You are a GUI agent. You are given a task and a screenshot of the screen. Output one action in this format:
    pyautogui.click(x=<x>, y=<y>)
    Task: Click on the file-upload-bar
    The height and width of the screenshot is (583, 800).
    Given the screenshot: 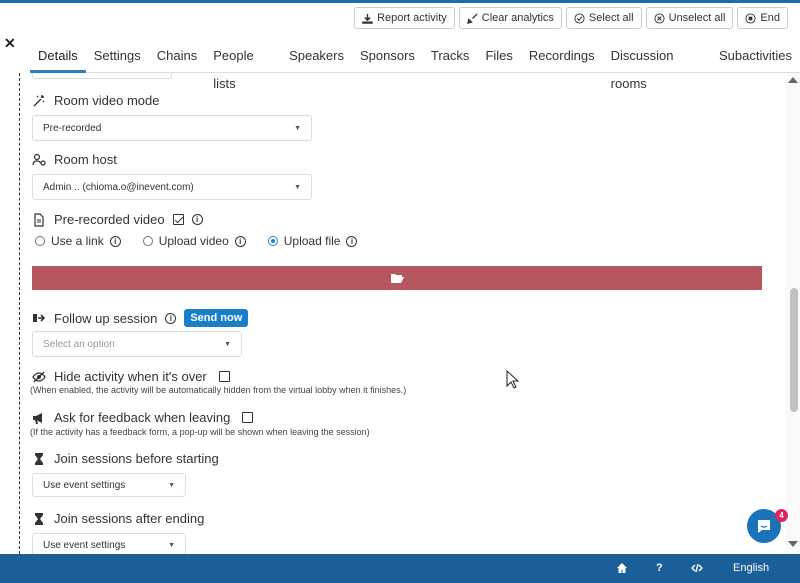 What is the action you would take?
    pyautogui.click(x=397, y=278)
    